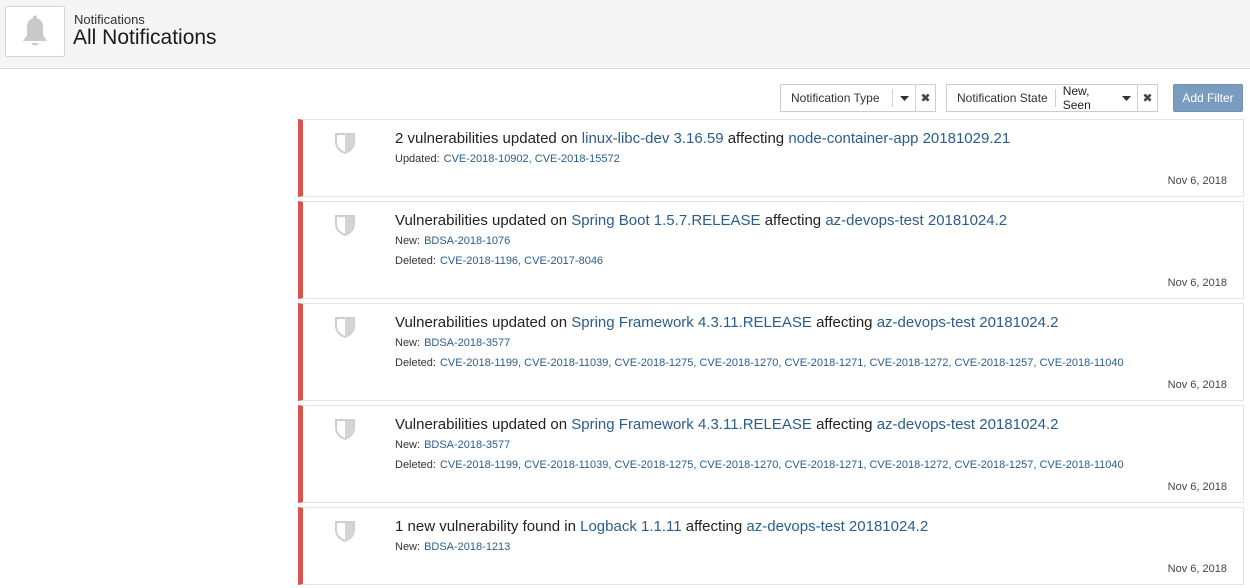 Image resolution: width=1250 pixels, height=588 pixels. I want to click on breadcrumb: Notifications, so click(109, 19).